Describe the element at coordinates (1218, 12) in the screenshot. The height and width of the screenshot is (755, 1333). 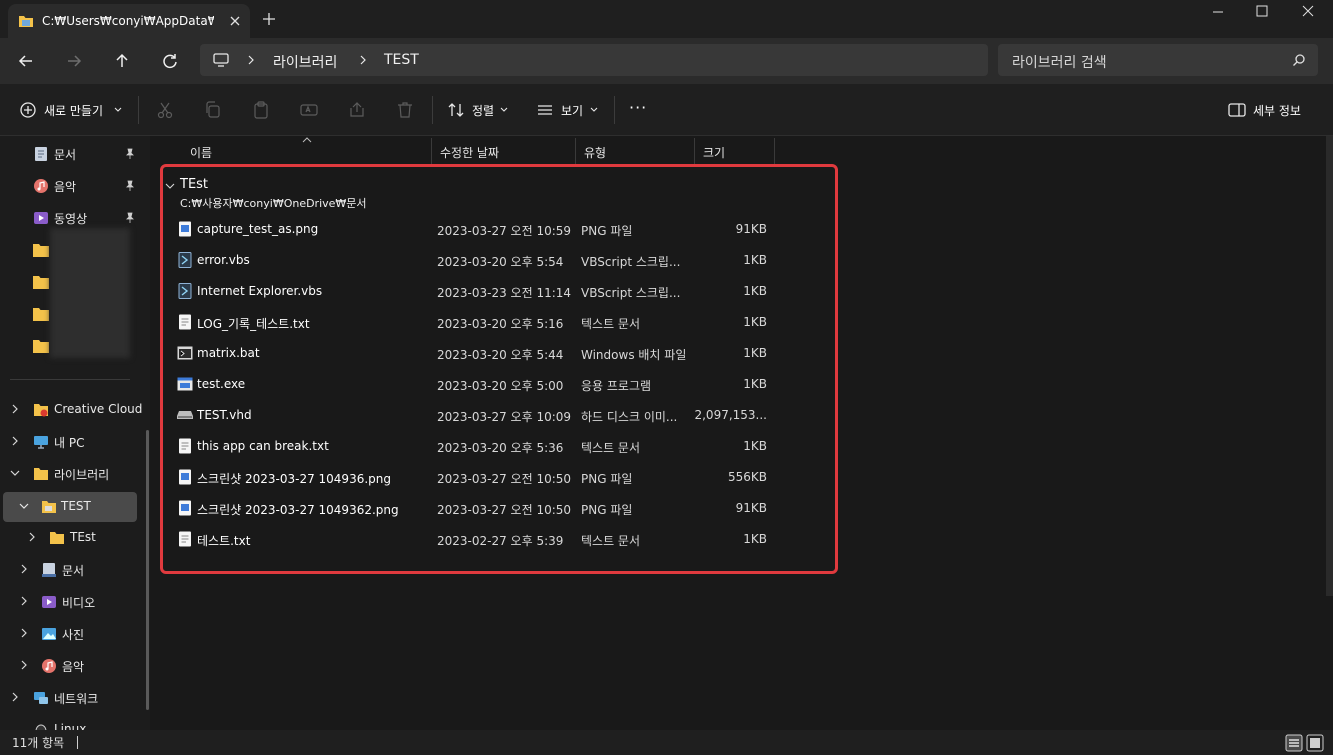
I see `minimize-icon` at that location.